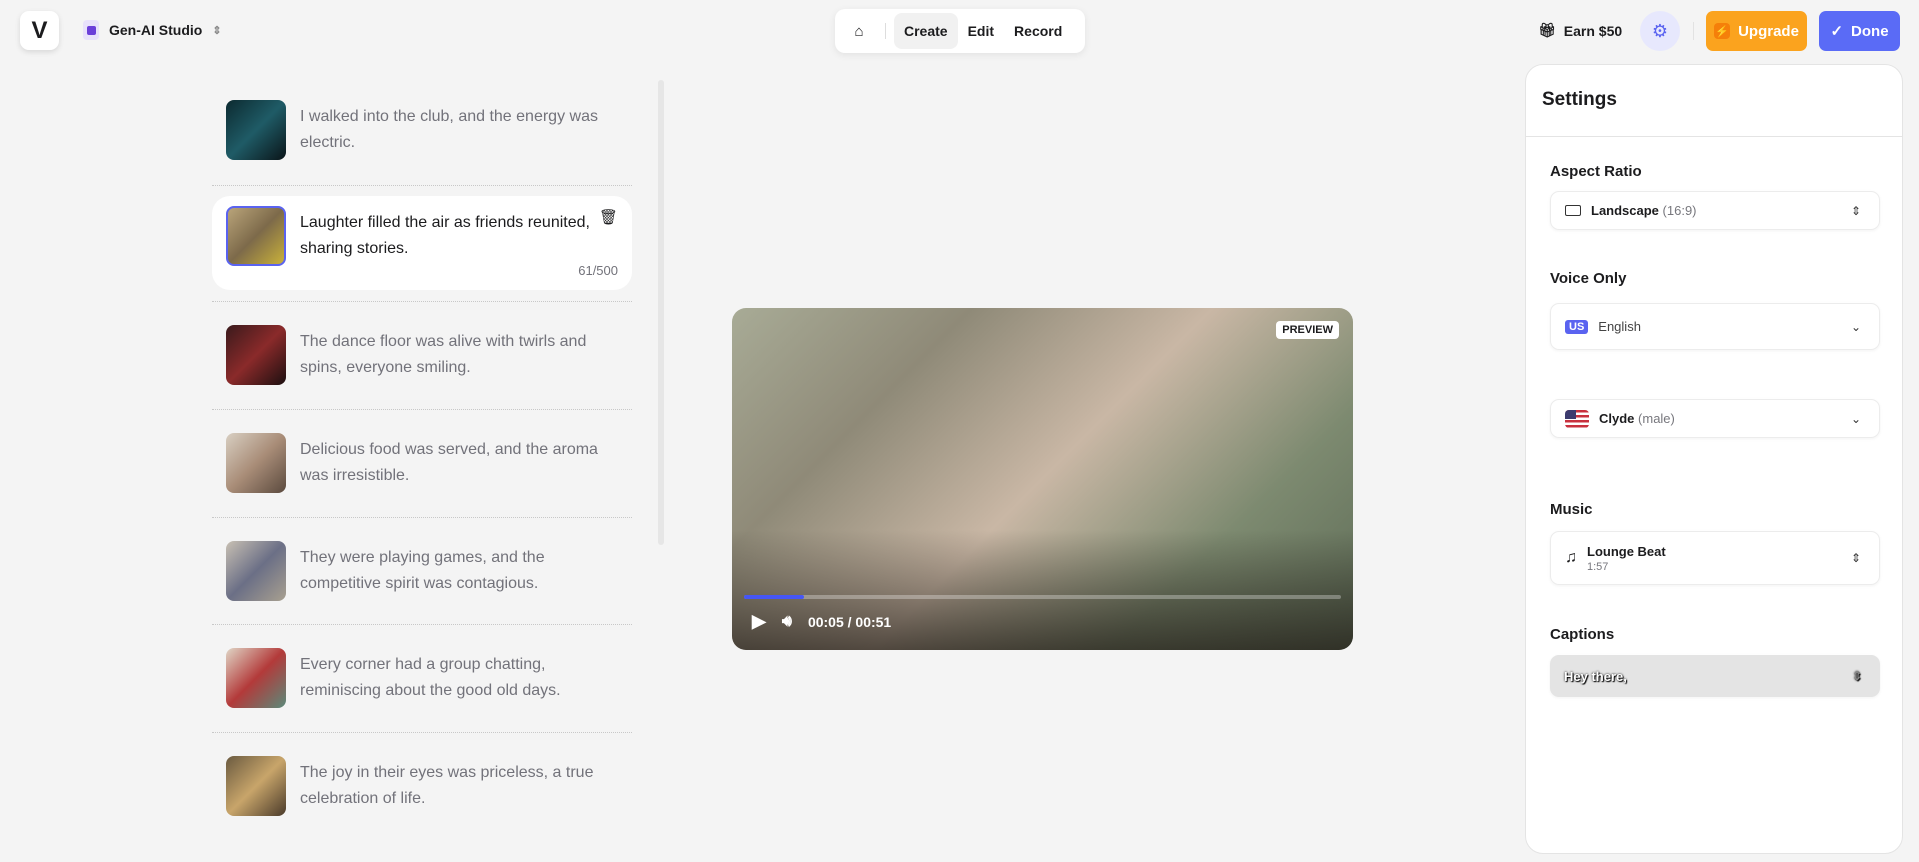  Describe the element at coordinates (1042, 479) in the screenshot. I see `video-preview: PREVIEW ▶ 🔊︎ 00:05 / 00:51` at that location.